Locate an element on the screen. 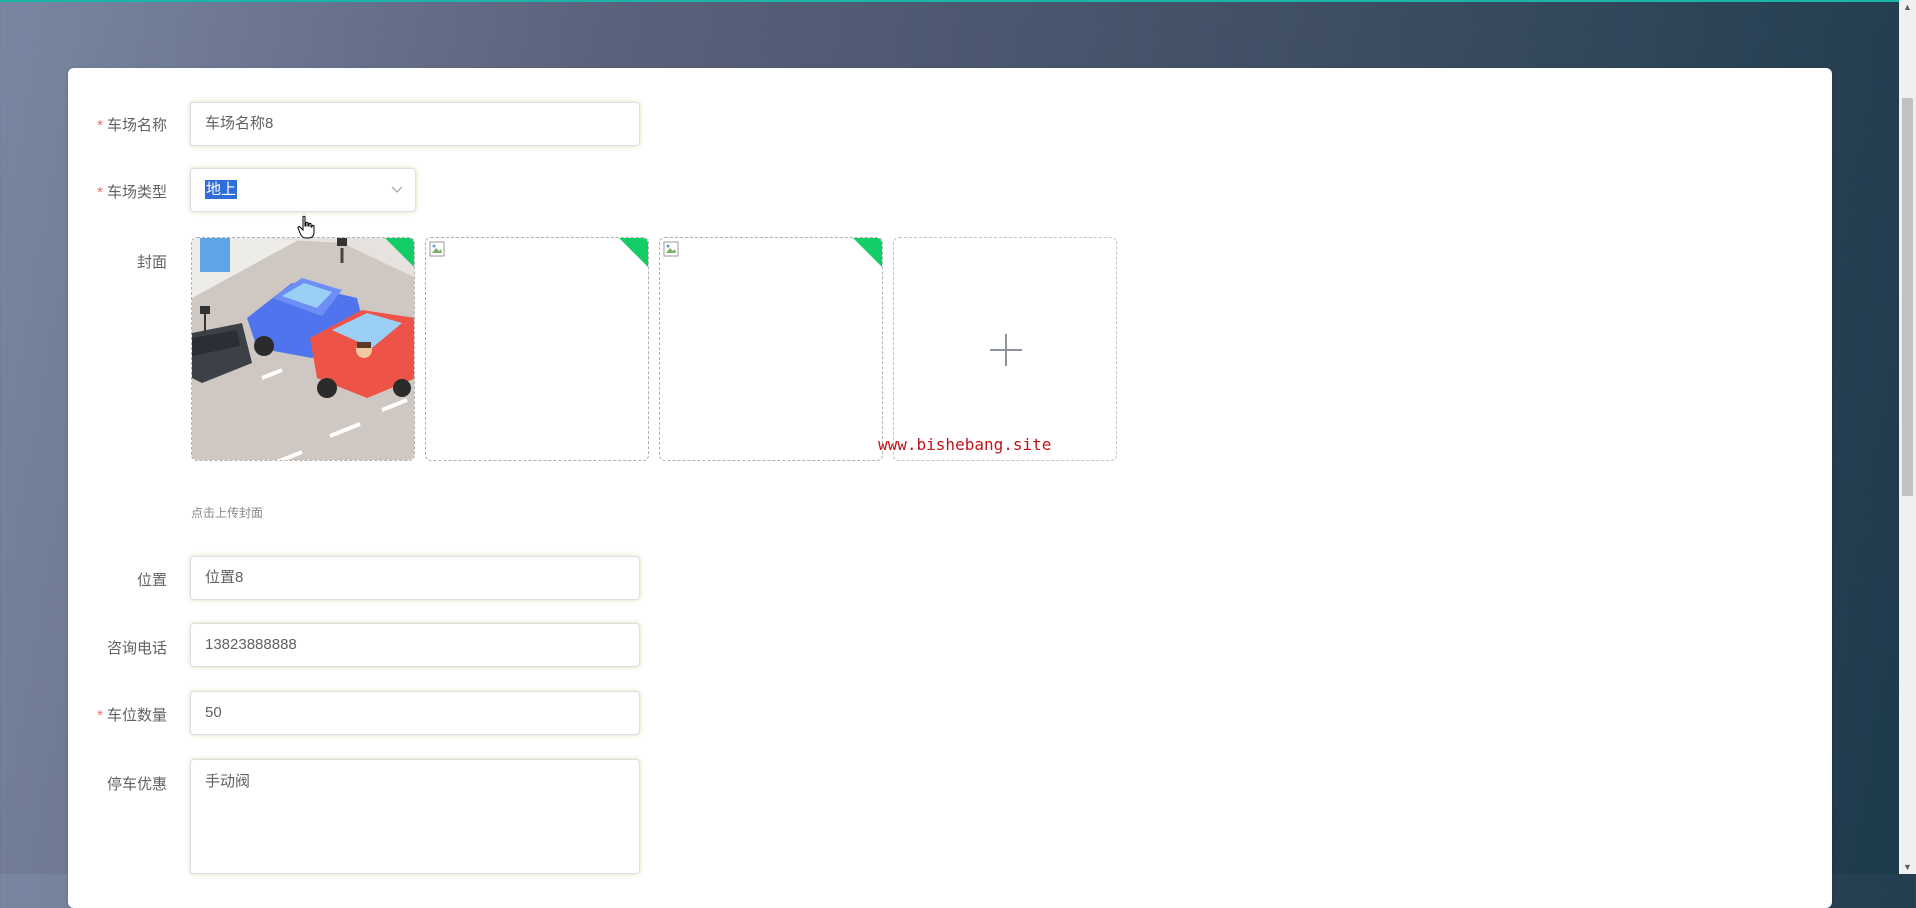 The image size is (1916, 908). type-select: 地上 is located at coordinates (303, 190).